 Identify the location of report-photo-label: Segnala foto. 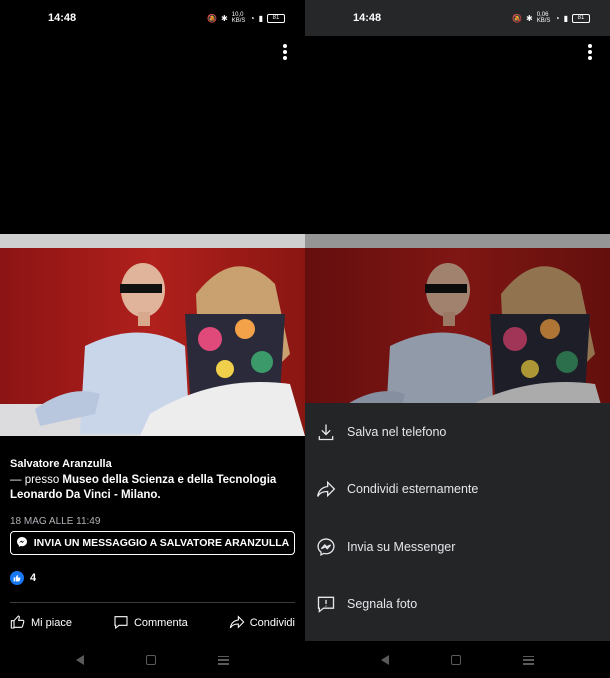
(382, 604).